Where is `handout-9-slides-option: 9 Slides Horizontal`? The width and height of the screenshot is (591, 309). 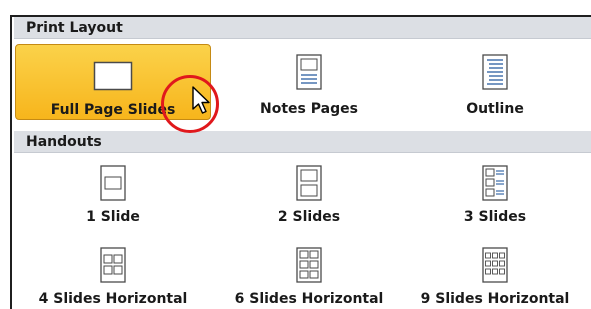
handout-9-slides-option: 9 Slides Horizontal is located at coordinates (494, 271).